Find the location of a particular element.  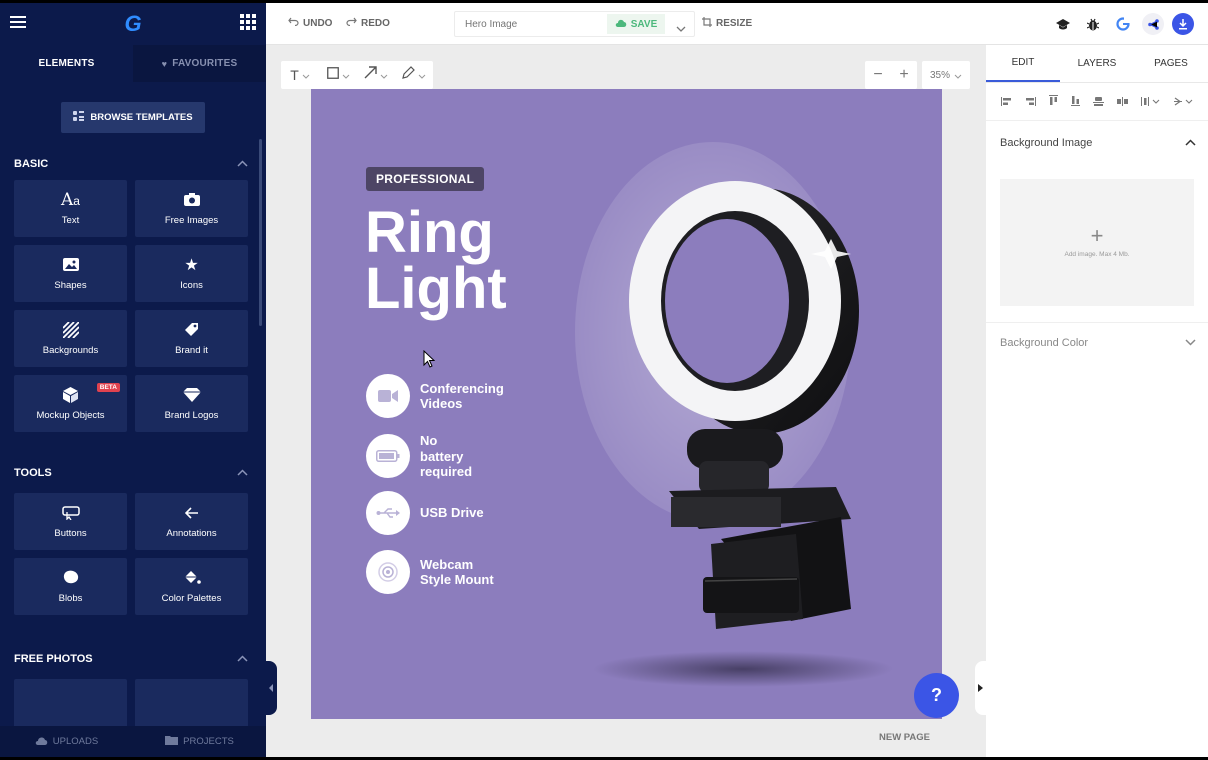

background-color-label: Background Color is located at coordinates (1044, 343).